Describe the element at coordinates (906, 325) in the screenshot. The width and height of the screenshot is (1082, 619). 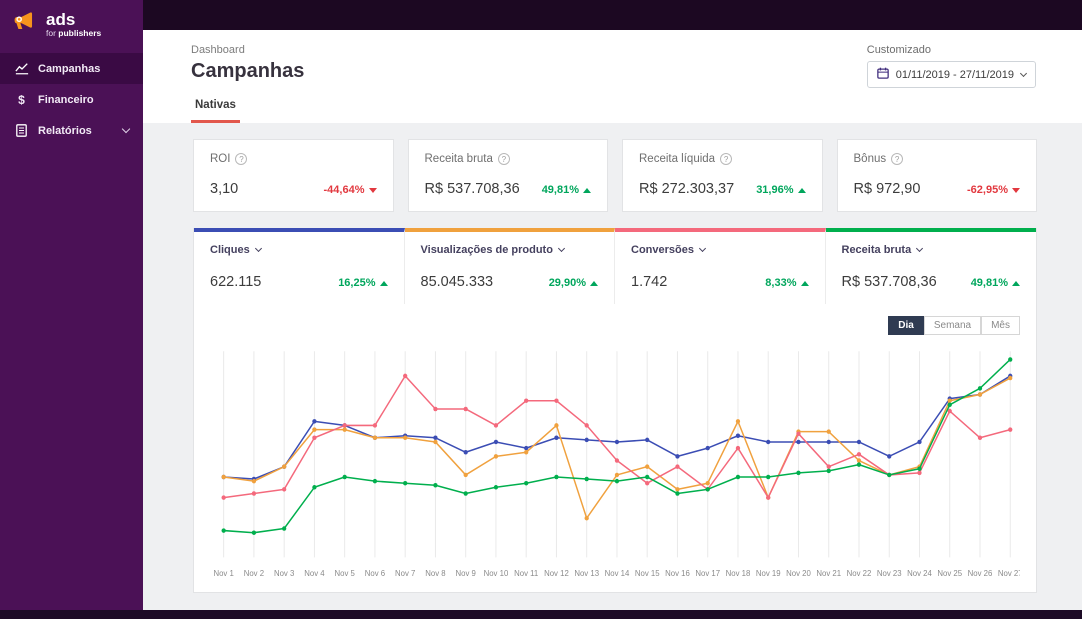
I see `toggle-dia: Dia` at that location.